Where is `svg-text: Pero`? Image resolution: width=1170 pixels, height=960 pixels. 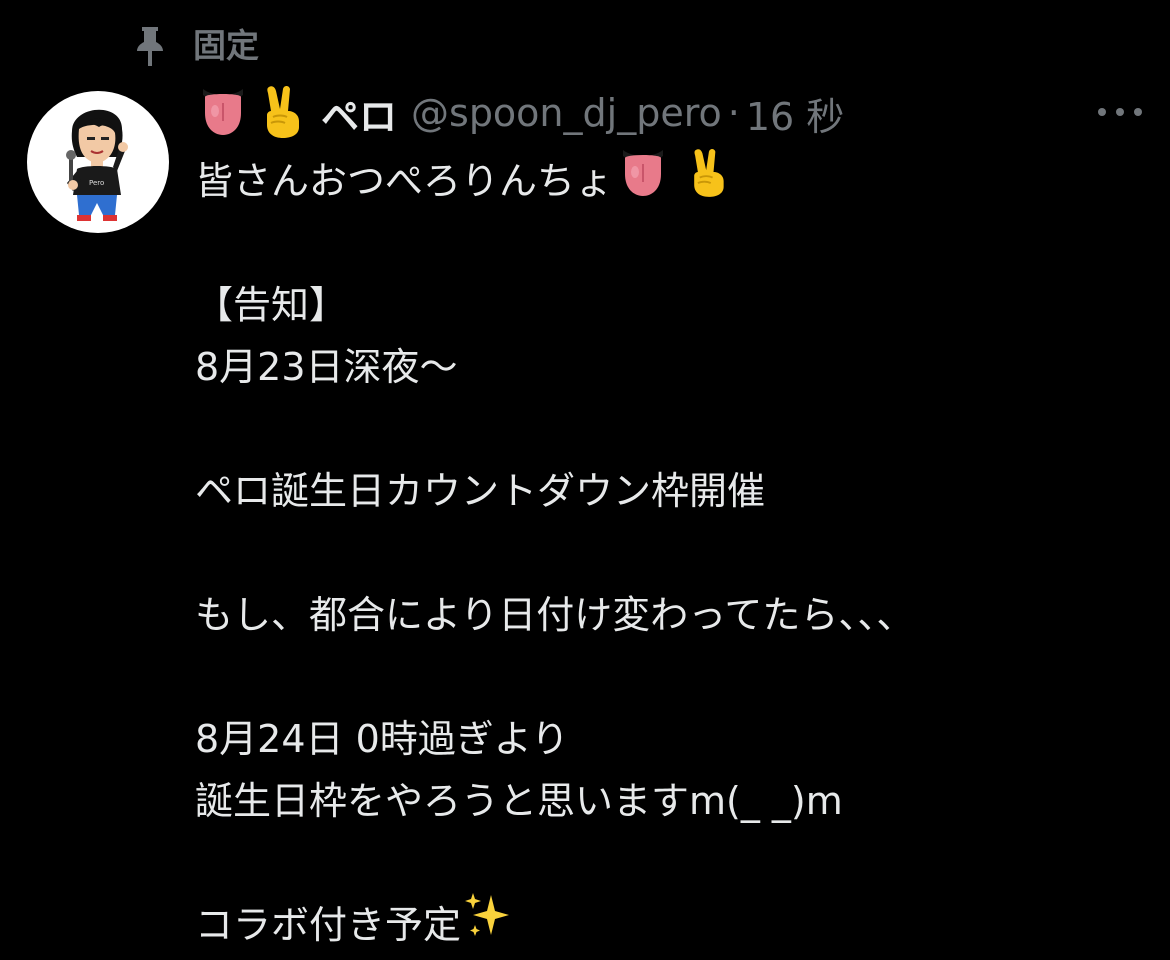
svg-text: Pero is located at coordinates (96, 183).